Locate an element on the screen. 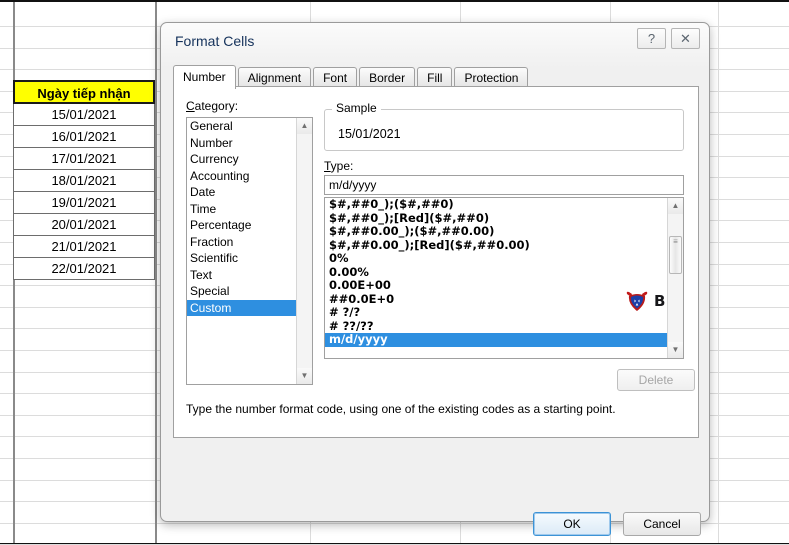 Image resolution: width=789 pixels, height=545 pixels. date-cell: 22/01/2021 is located at coordinates (84, 269).